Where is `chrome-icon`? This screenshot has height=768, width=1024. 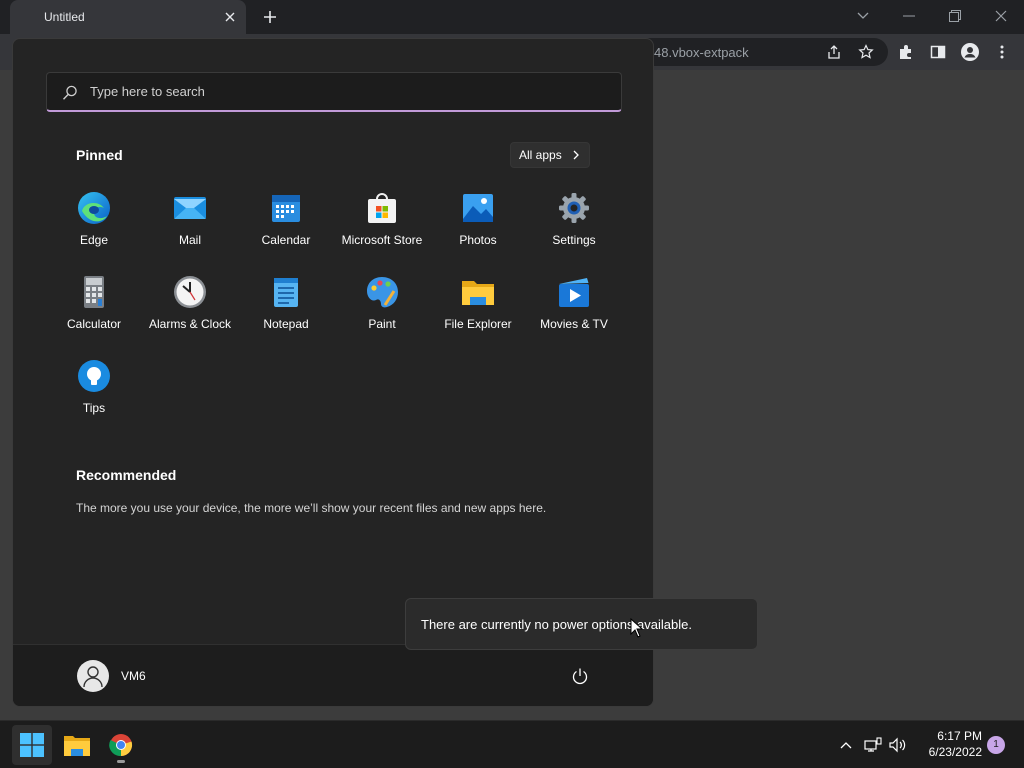 chrome-icon is located at coordinates (121, 745).